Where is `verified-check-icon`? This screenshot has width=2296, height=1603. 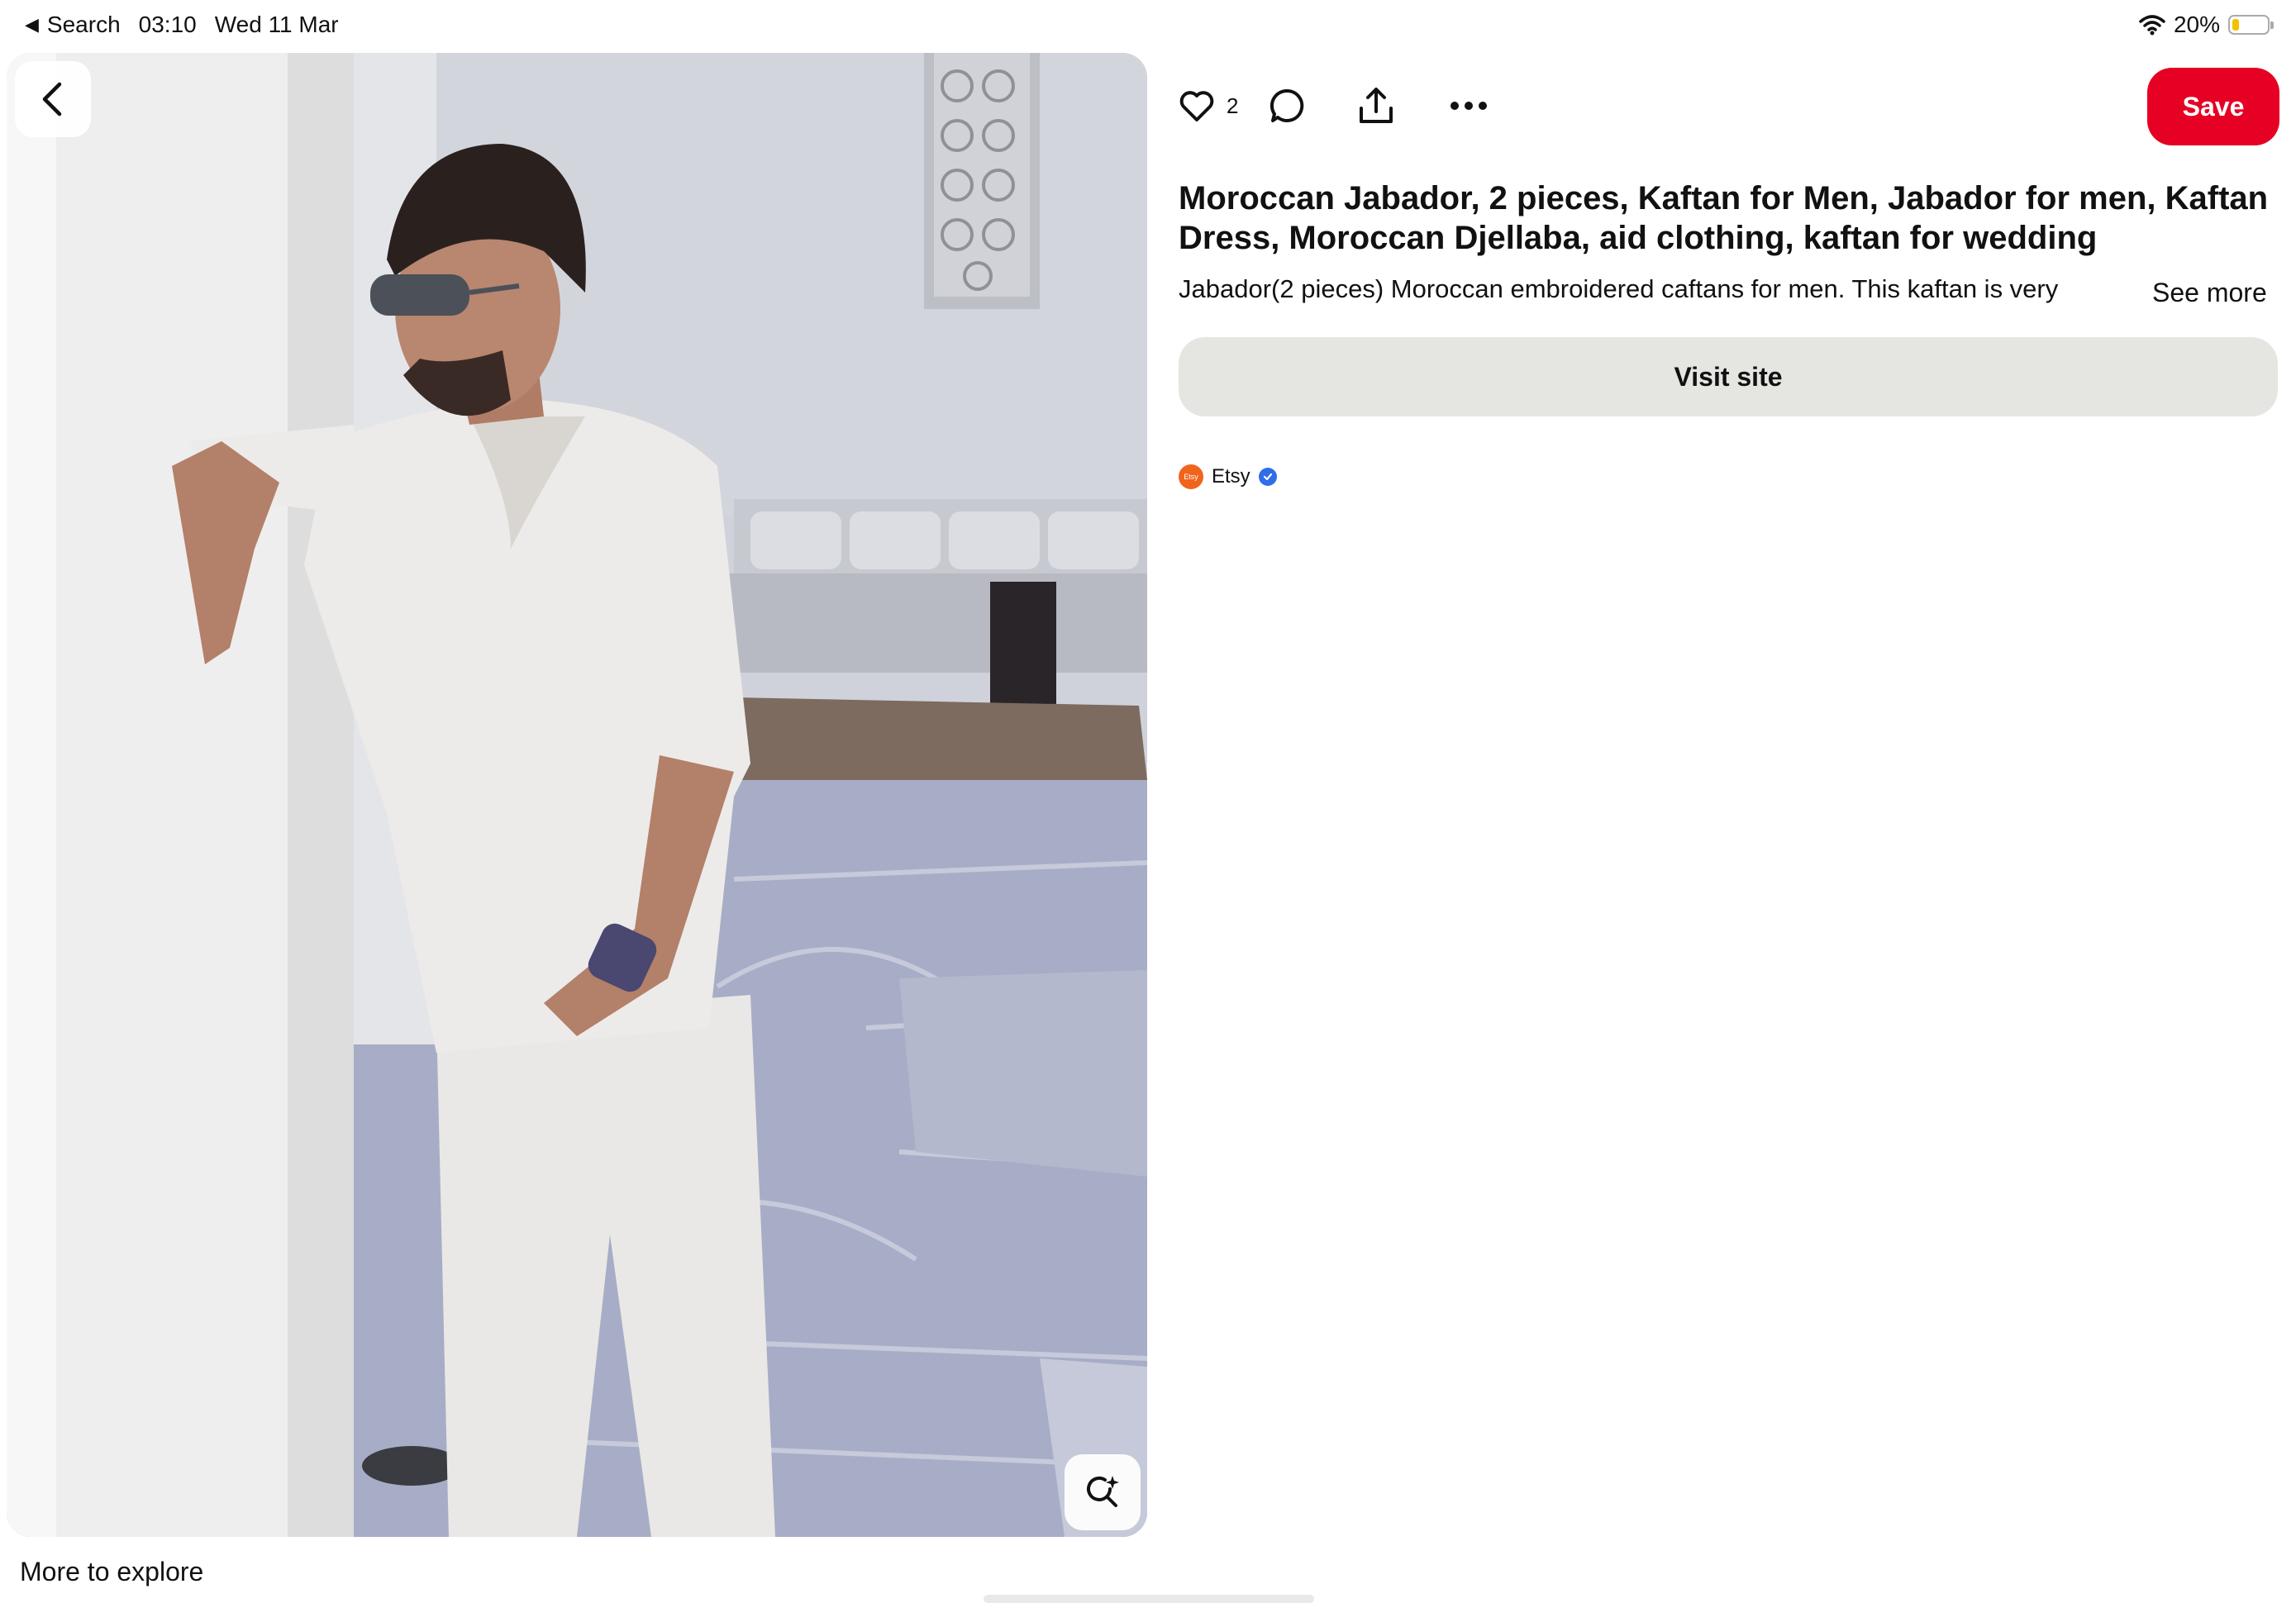
verified-check-icon is located at coordinates (1267, 477).